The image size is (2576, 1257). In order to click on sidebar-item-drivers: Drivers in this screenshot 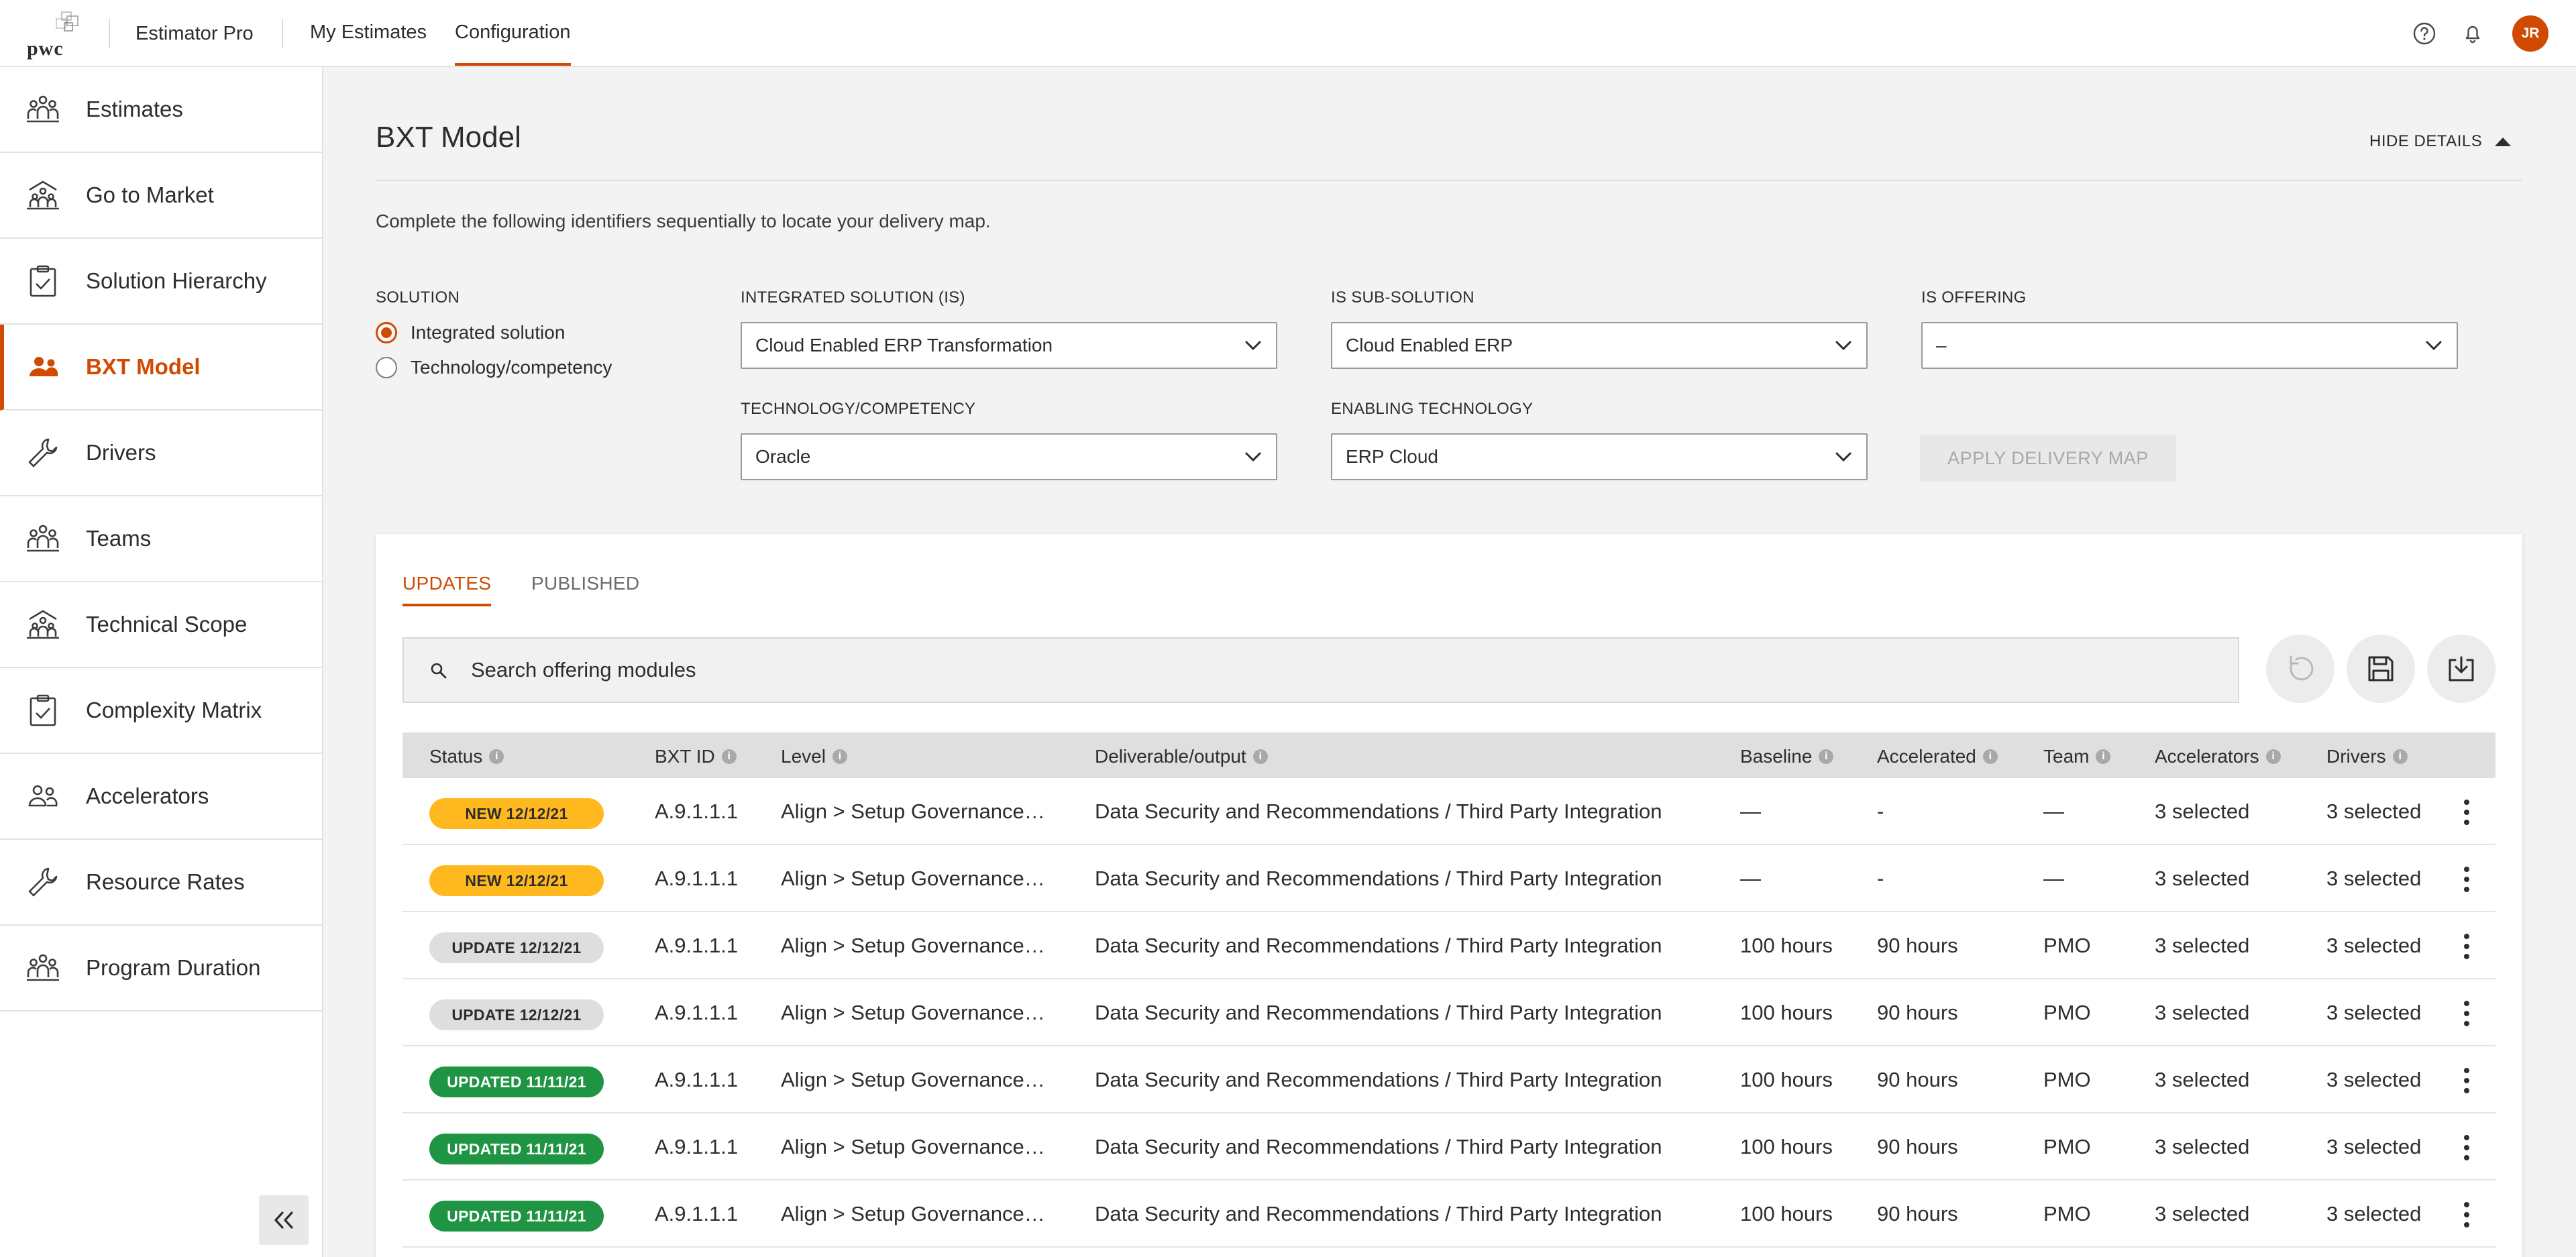, I will do `click(161, 454)`.